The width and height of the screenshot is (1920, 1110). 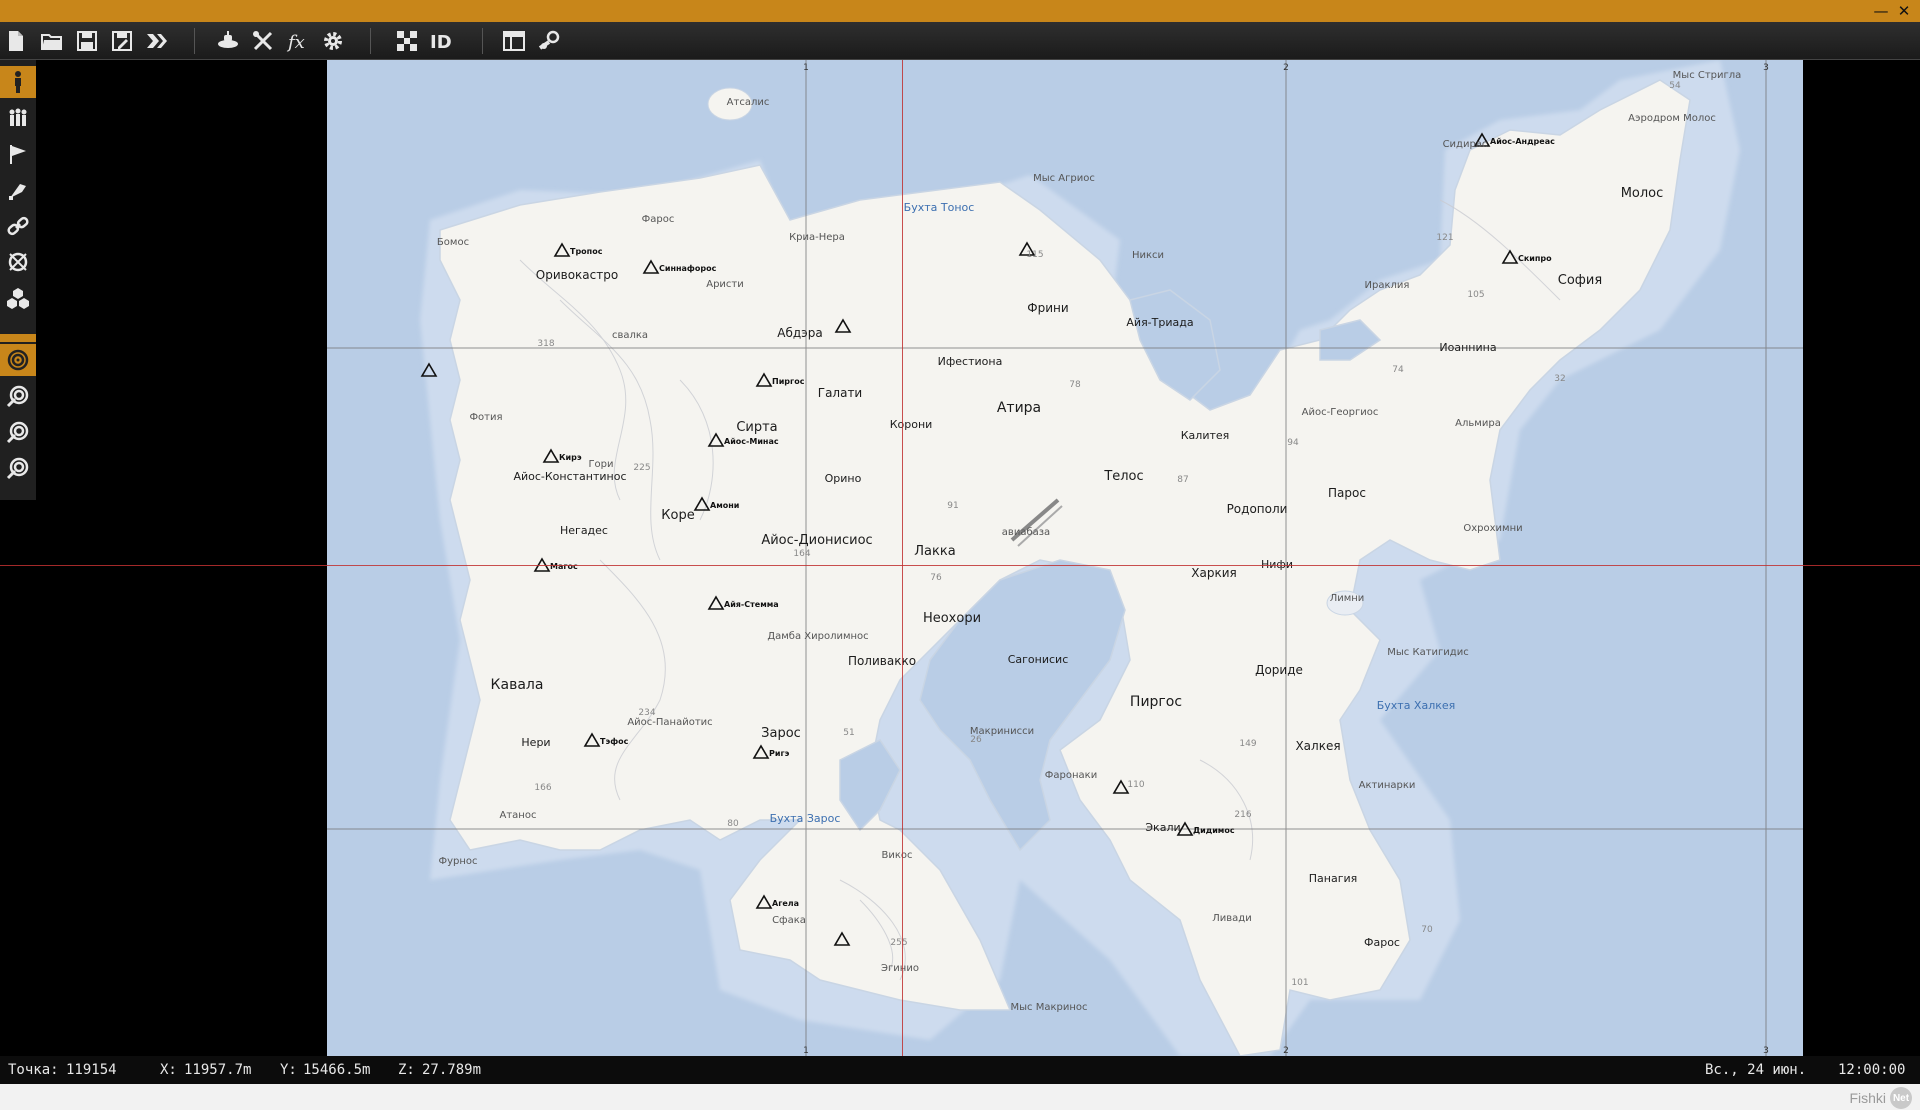 I want to click on place-label: Викос, so click(x=896, y=855).